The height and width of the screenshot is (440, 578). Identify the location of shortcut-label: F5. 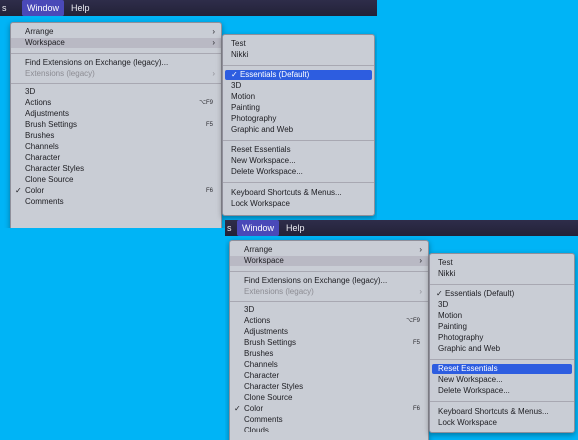
(416, 343).